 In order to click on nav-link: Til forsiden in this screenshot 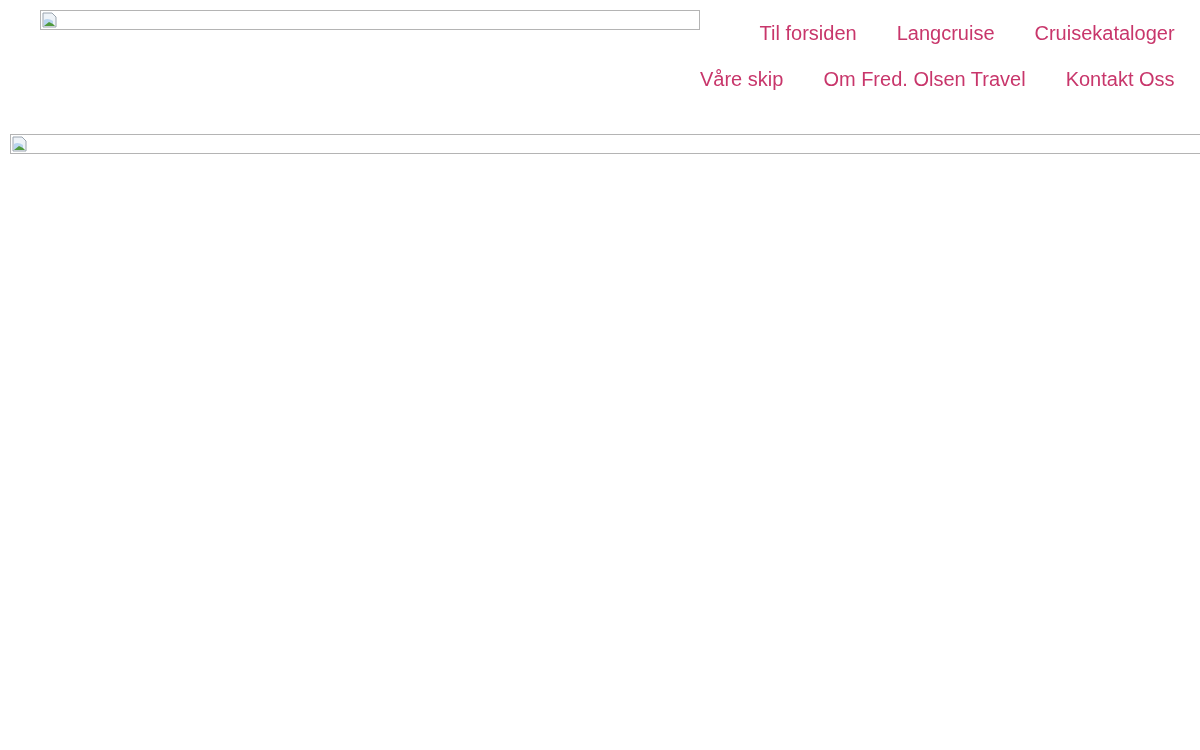, I will do `click(808, 33)`.